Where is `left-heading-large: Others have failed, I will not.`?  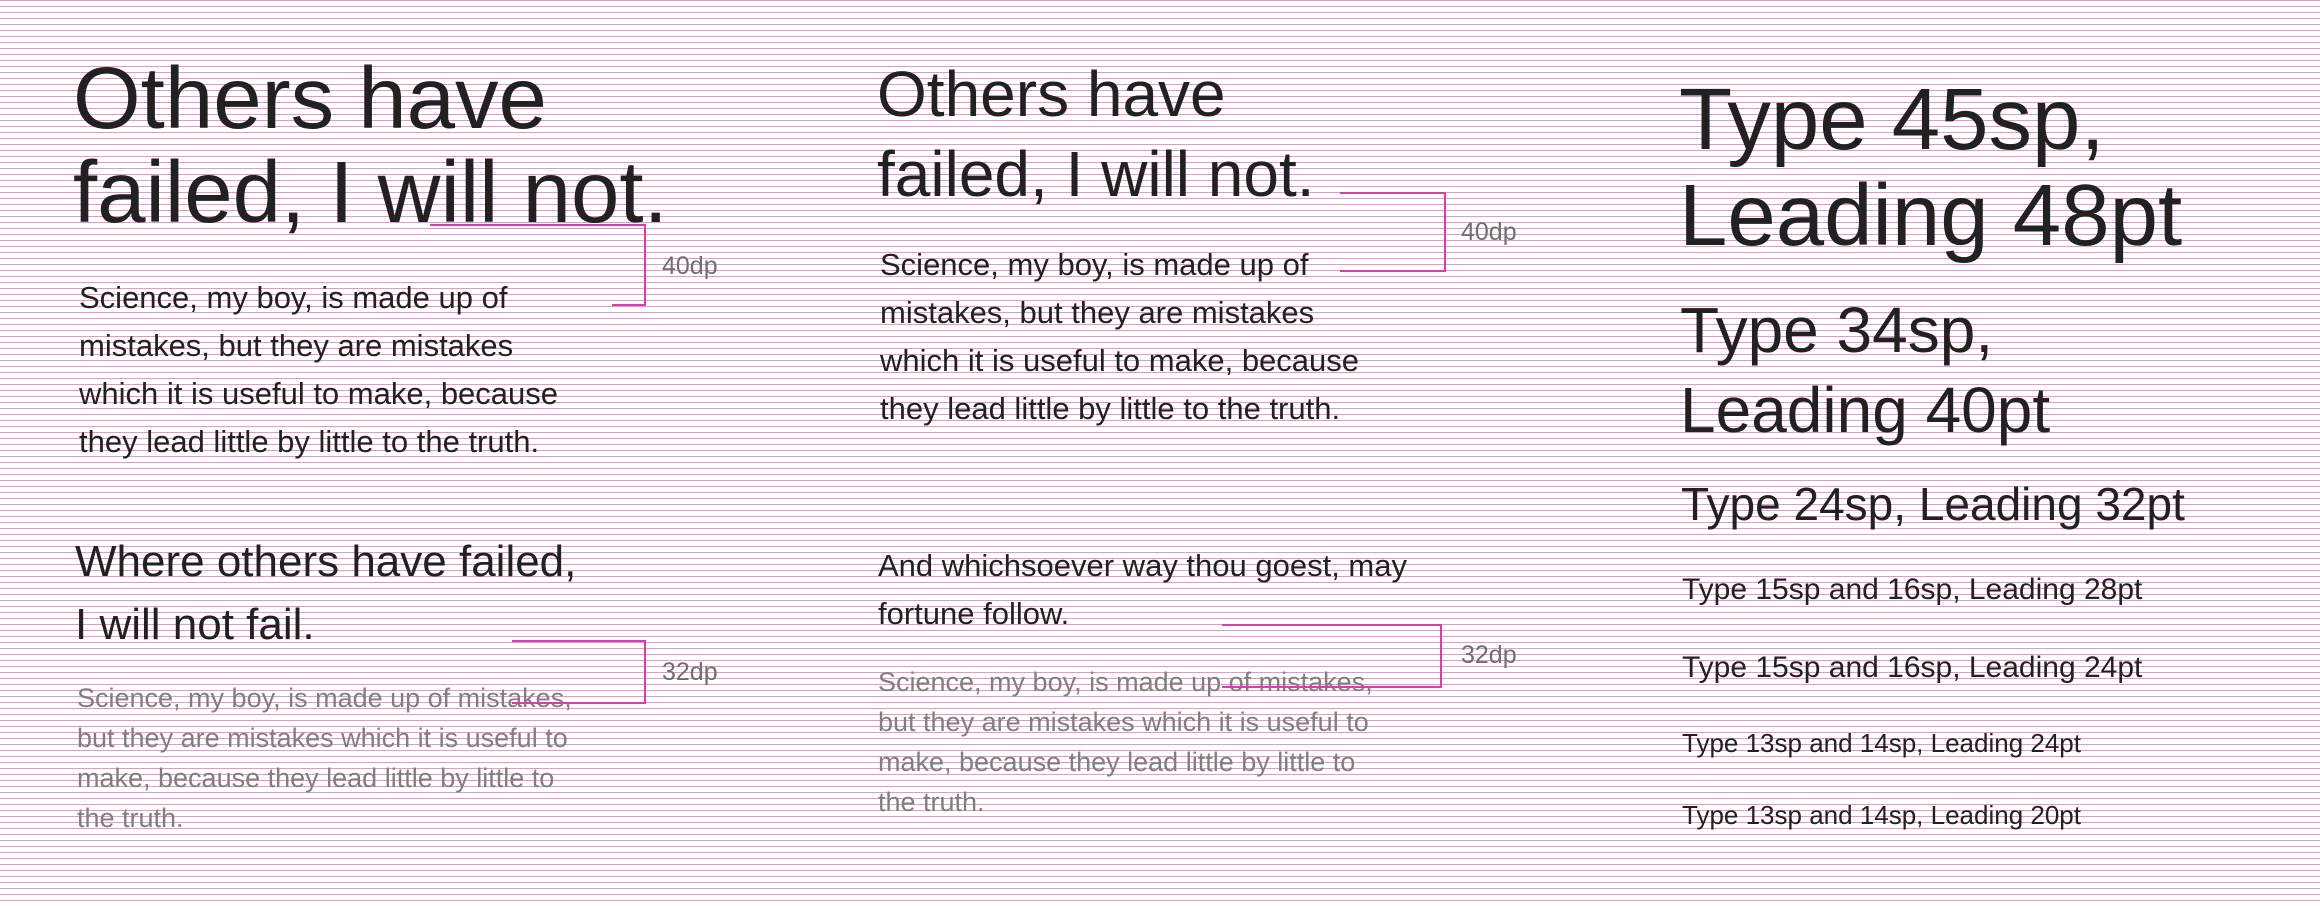
left-heading-large: Others have failed, I will not. is located at coordinates (370, 145).